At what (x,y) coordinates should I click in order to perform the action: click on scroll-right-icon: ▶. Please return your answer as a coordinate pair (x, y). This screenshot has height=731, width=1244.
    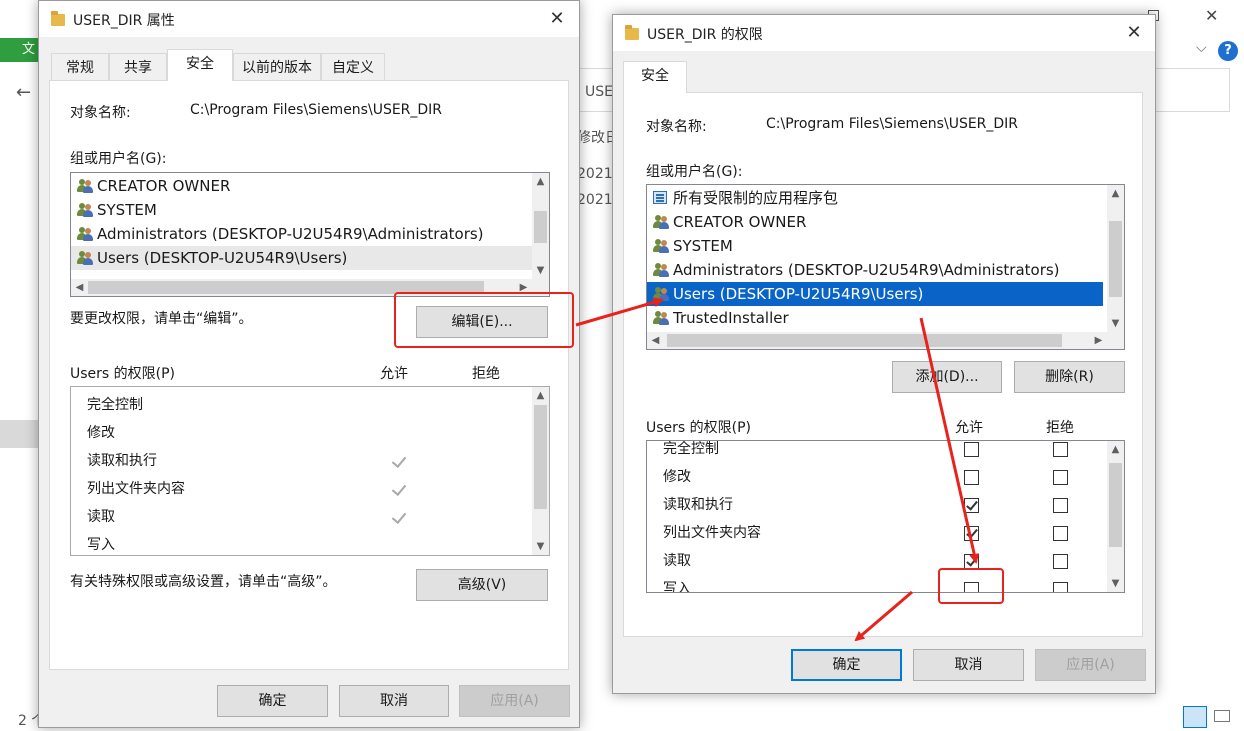
    Looking at the image, I should click on (1098, 340).